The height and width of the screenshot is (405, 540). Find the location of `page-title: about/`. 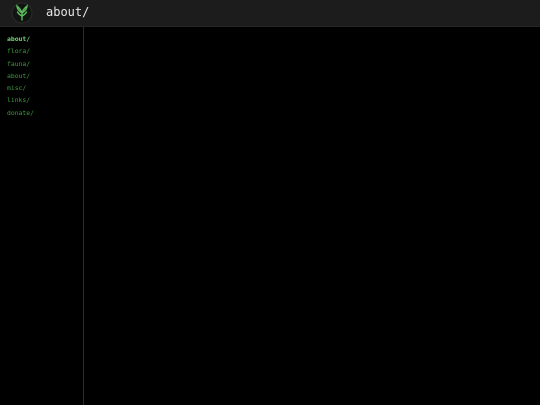

page-title: about/ is located at coordinates (68, 12).